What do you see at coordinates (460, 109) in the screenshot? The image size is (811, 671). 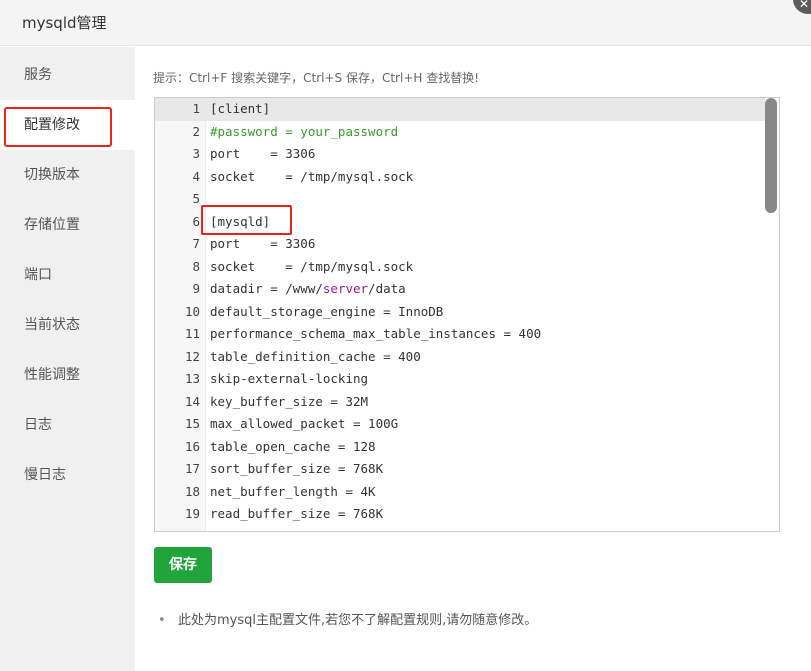 I see `code-line: 1 [client]` at bounding box center [460, 109].